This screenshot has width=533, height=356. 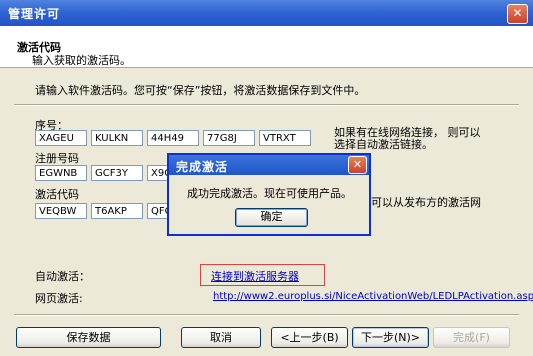 I want to click on serial-field-5: VTRXT, so click(x=285, y=138).